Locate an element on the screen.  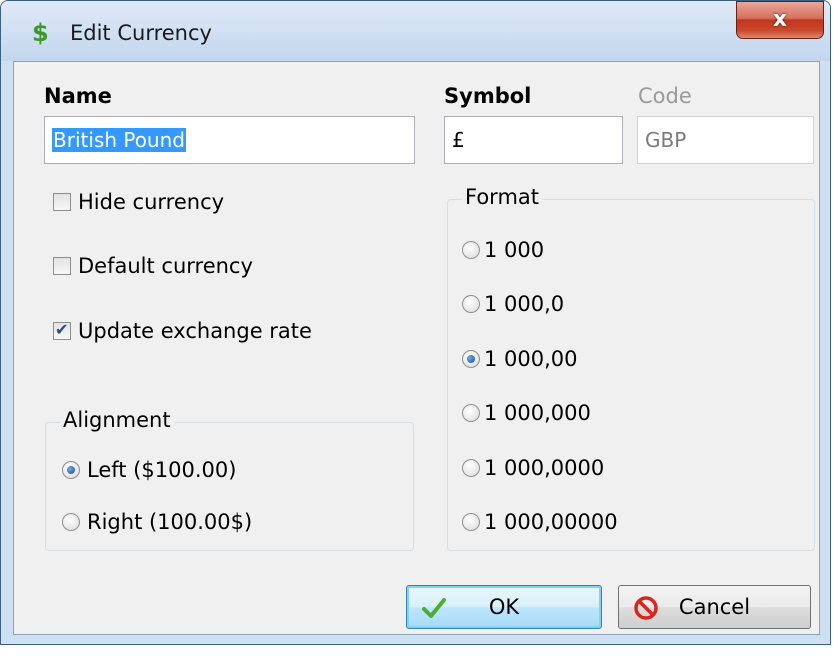
close-icon: x is located at coordinates (780, 19).